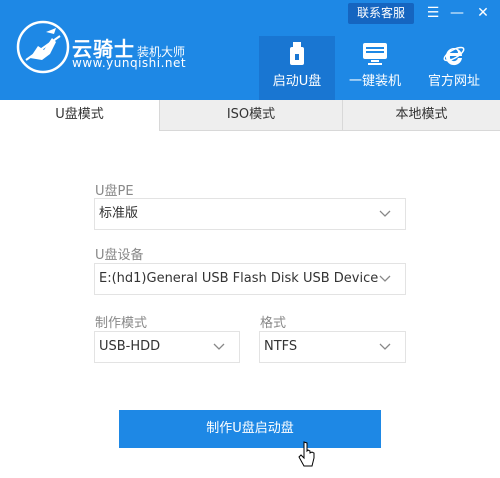  I want to click on tab-iso-mode: ISO模式, so click(251, 115).